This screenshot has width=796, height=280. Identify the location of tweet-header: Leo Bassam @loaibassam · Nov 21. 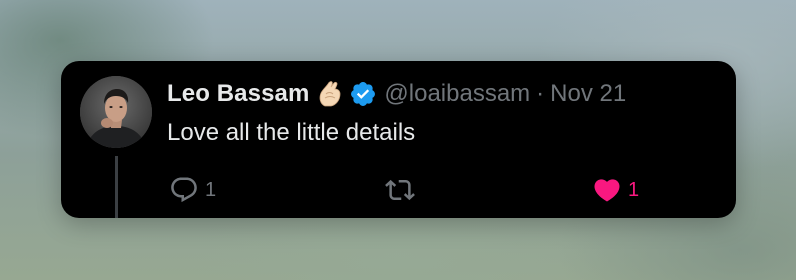
(396, 94).